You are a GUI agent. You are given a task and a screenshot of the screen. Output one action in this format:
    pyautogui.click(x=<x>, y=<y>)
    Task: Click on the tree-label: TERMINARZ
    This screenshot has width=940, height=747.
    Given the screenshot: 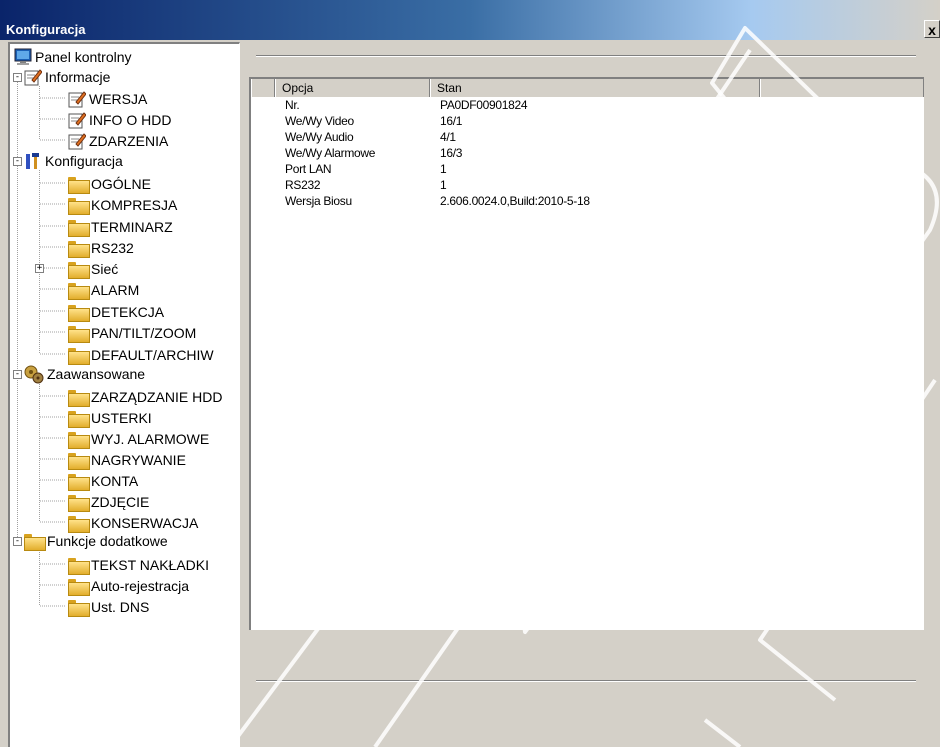 What is the action you would take?
    pyautogui.click(x=132, y=227)
    